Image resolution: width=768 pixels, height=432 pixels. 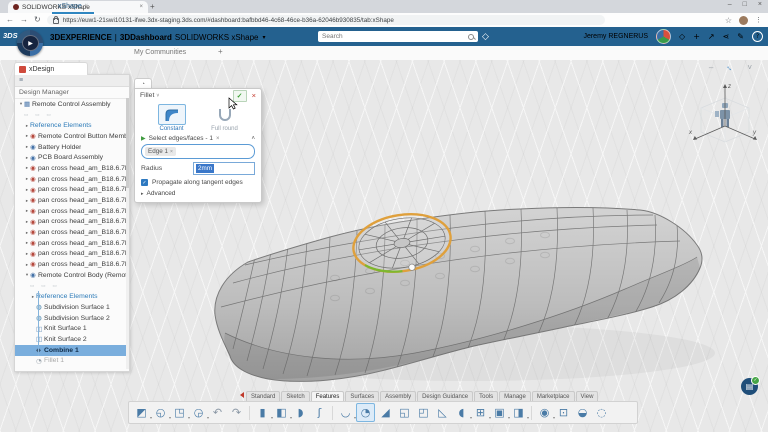 What do you see at coordinates (253, 139) in the screenshot?
I see `collapse-icon: ˄` at bounding box center [253, 139].